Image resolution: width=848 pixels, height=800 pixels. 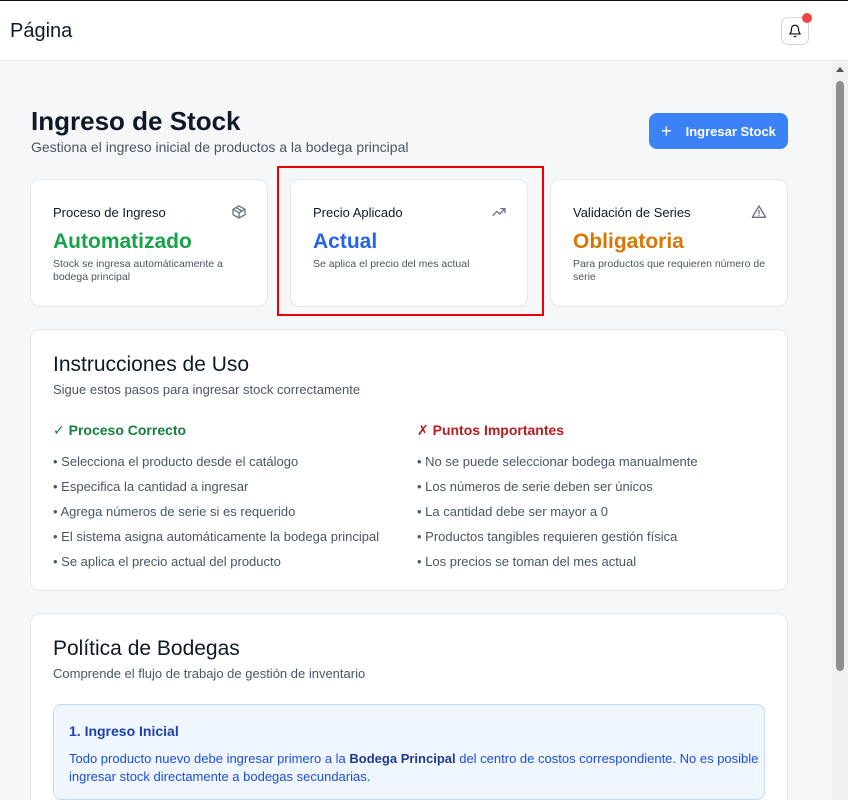 I want to click on warning-icon, so click(x=759, y=211).